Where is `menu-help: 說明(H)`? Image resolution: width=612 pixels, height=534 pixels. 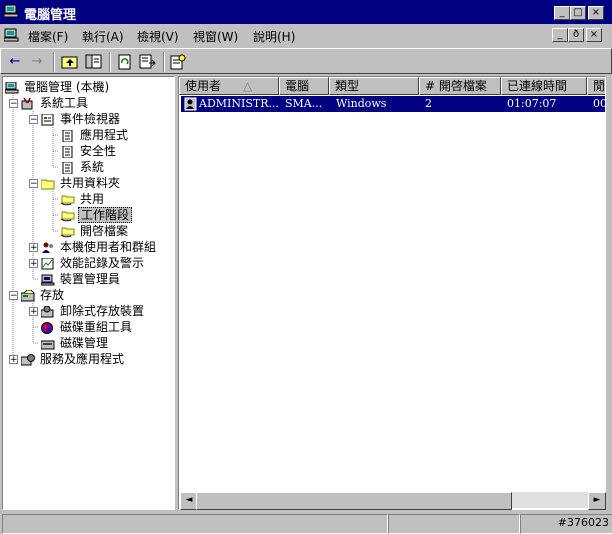 menu-help: 說明(H) is located at coordinates (274, 36).